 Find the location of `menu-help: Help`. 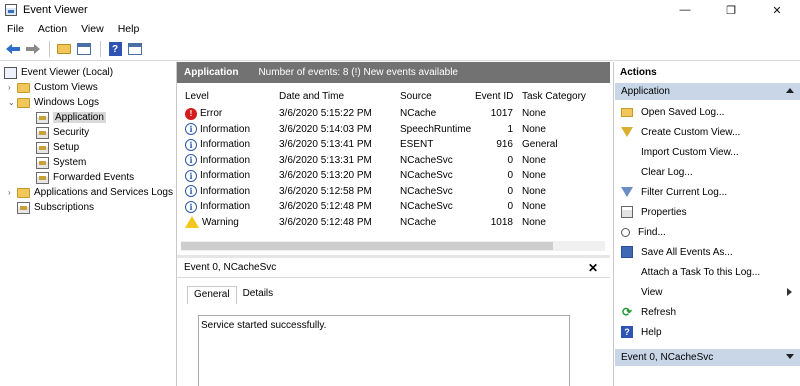

menu-help: Help is located at coordinates (129, 29).